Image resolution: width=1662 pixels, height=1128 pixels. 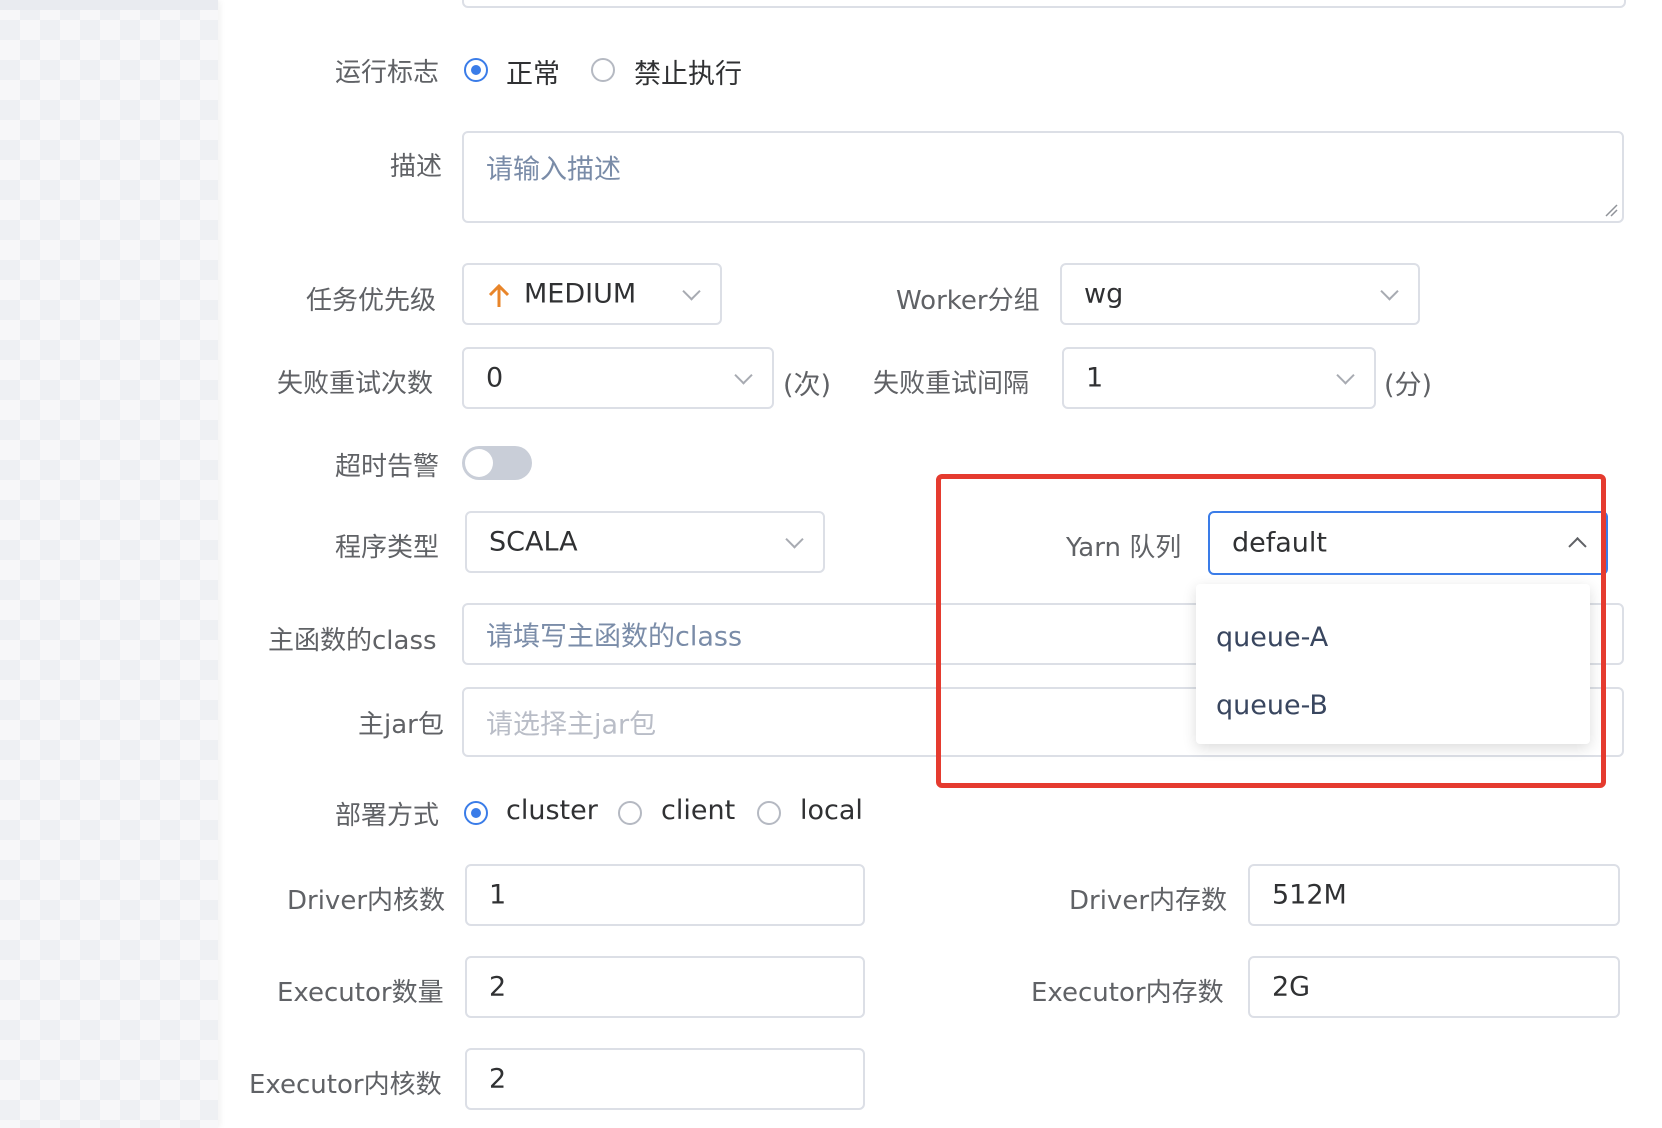 I want to click on worker-group-value: wg, so click(x=1104, y=294).